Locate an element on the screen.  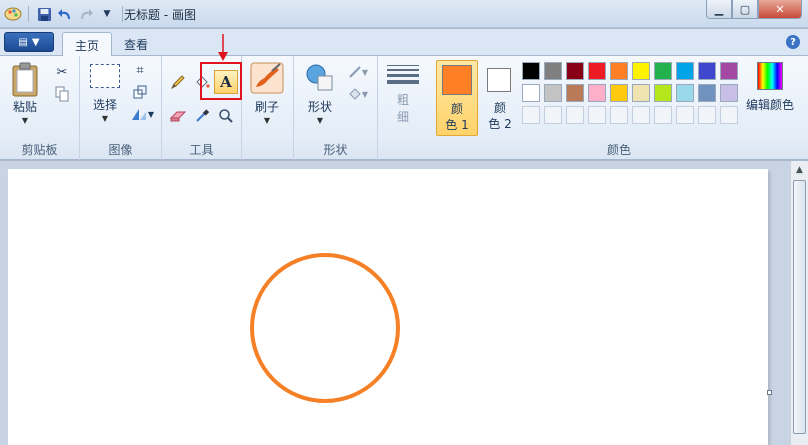
shapes-button: 形状 ▼ is located at coordinates (320, 93).